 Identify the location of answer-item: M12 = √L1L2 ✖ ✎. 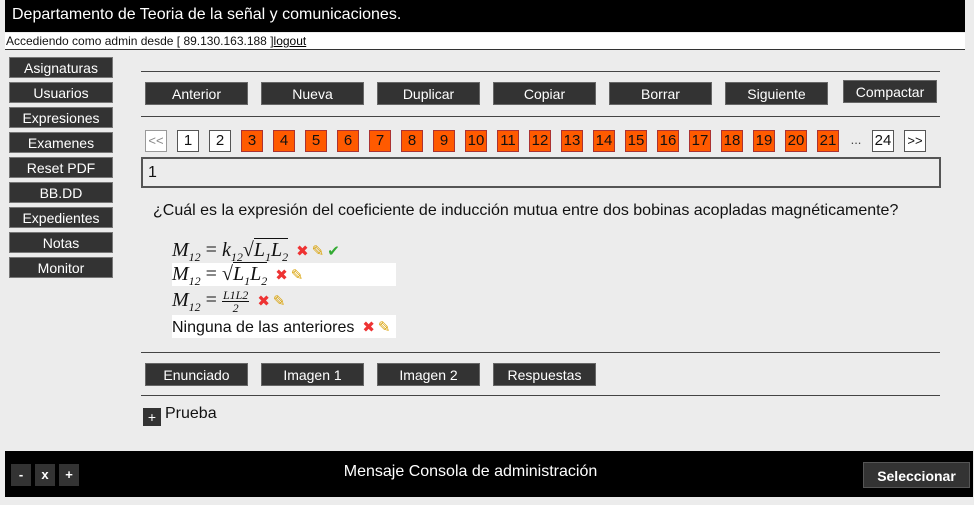
(284, 275).